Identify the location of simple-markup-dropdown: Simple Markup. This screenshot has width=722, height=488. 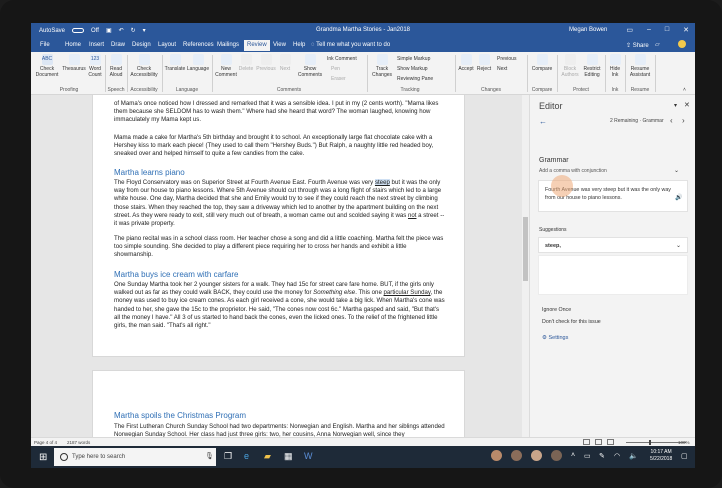
(413, 59).